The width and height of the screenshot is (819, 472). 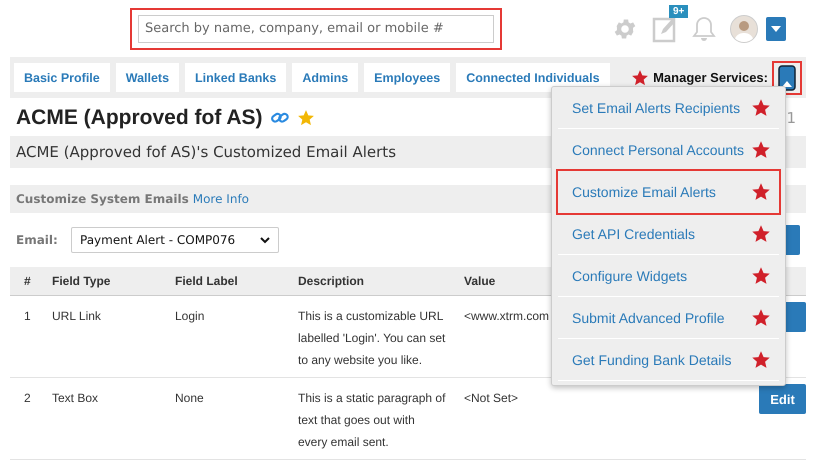 I want to click on email-select: Payment Alert - COMP076, so click(x=175, y=240).